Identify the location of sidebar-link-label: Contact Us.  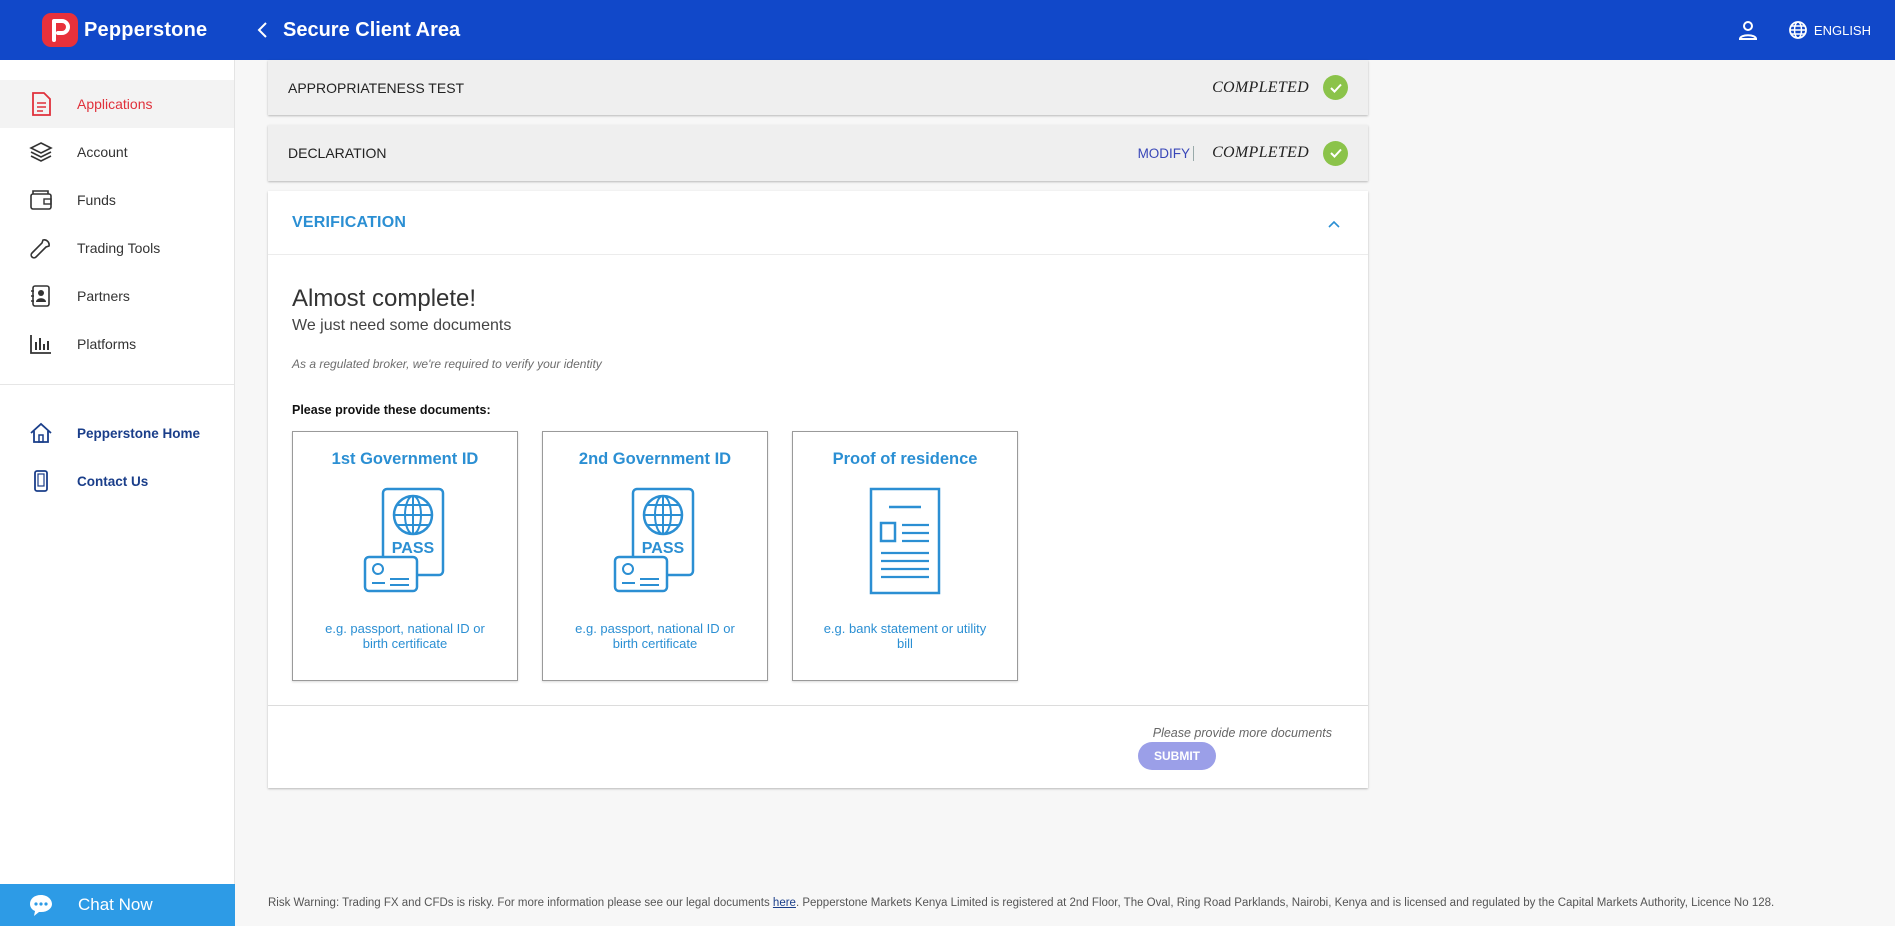
(113, 481).